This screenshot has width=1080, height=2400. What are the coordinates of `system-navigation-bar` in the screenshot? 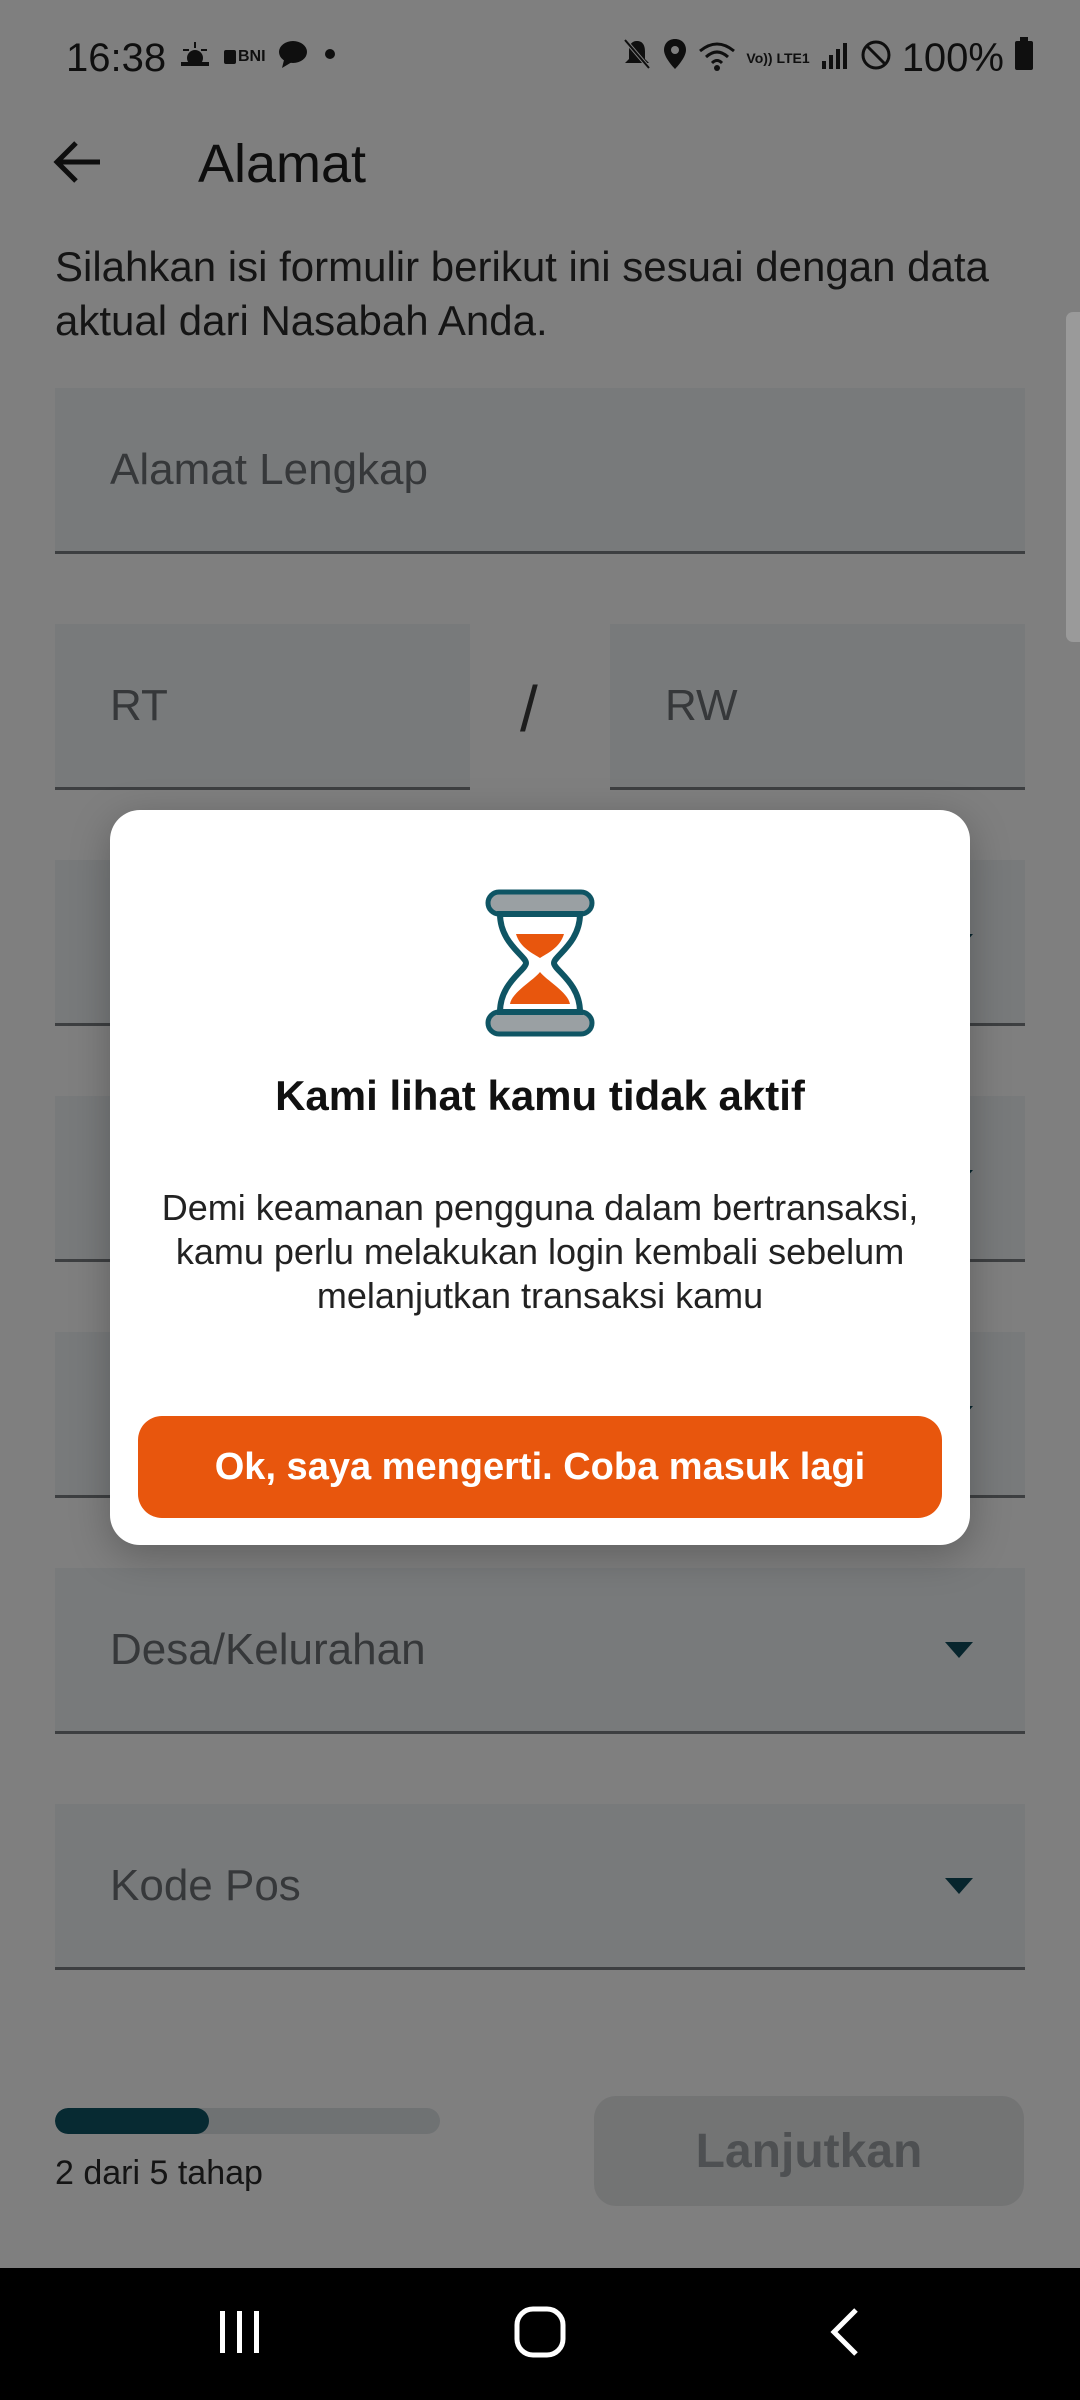 It's located at (540, 2334).